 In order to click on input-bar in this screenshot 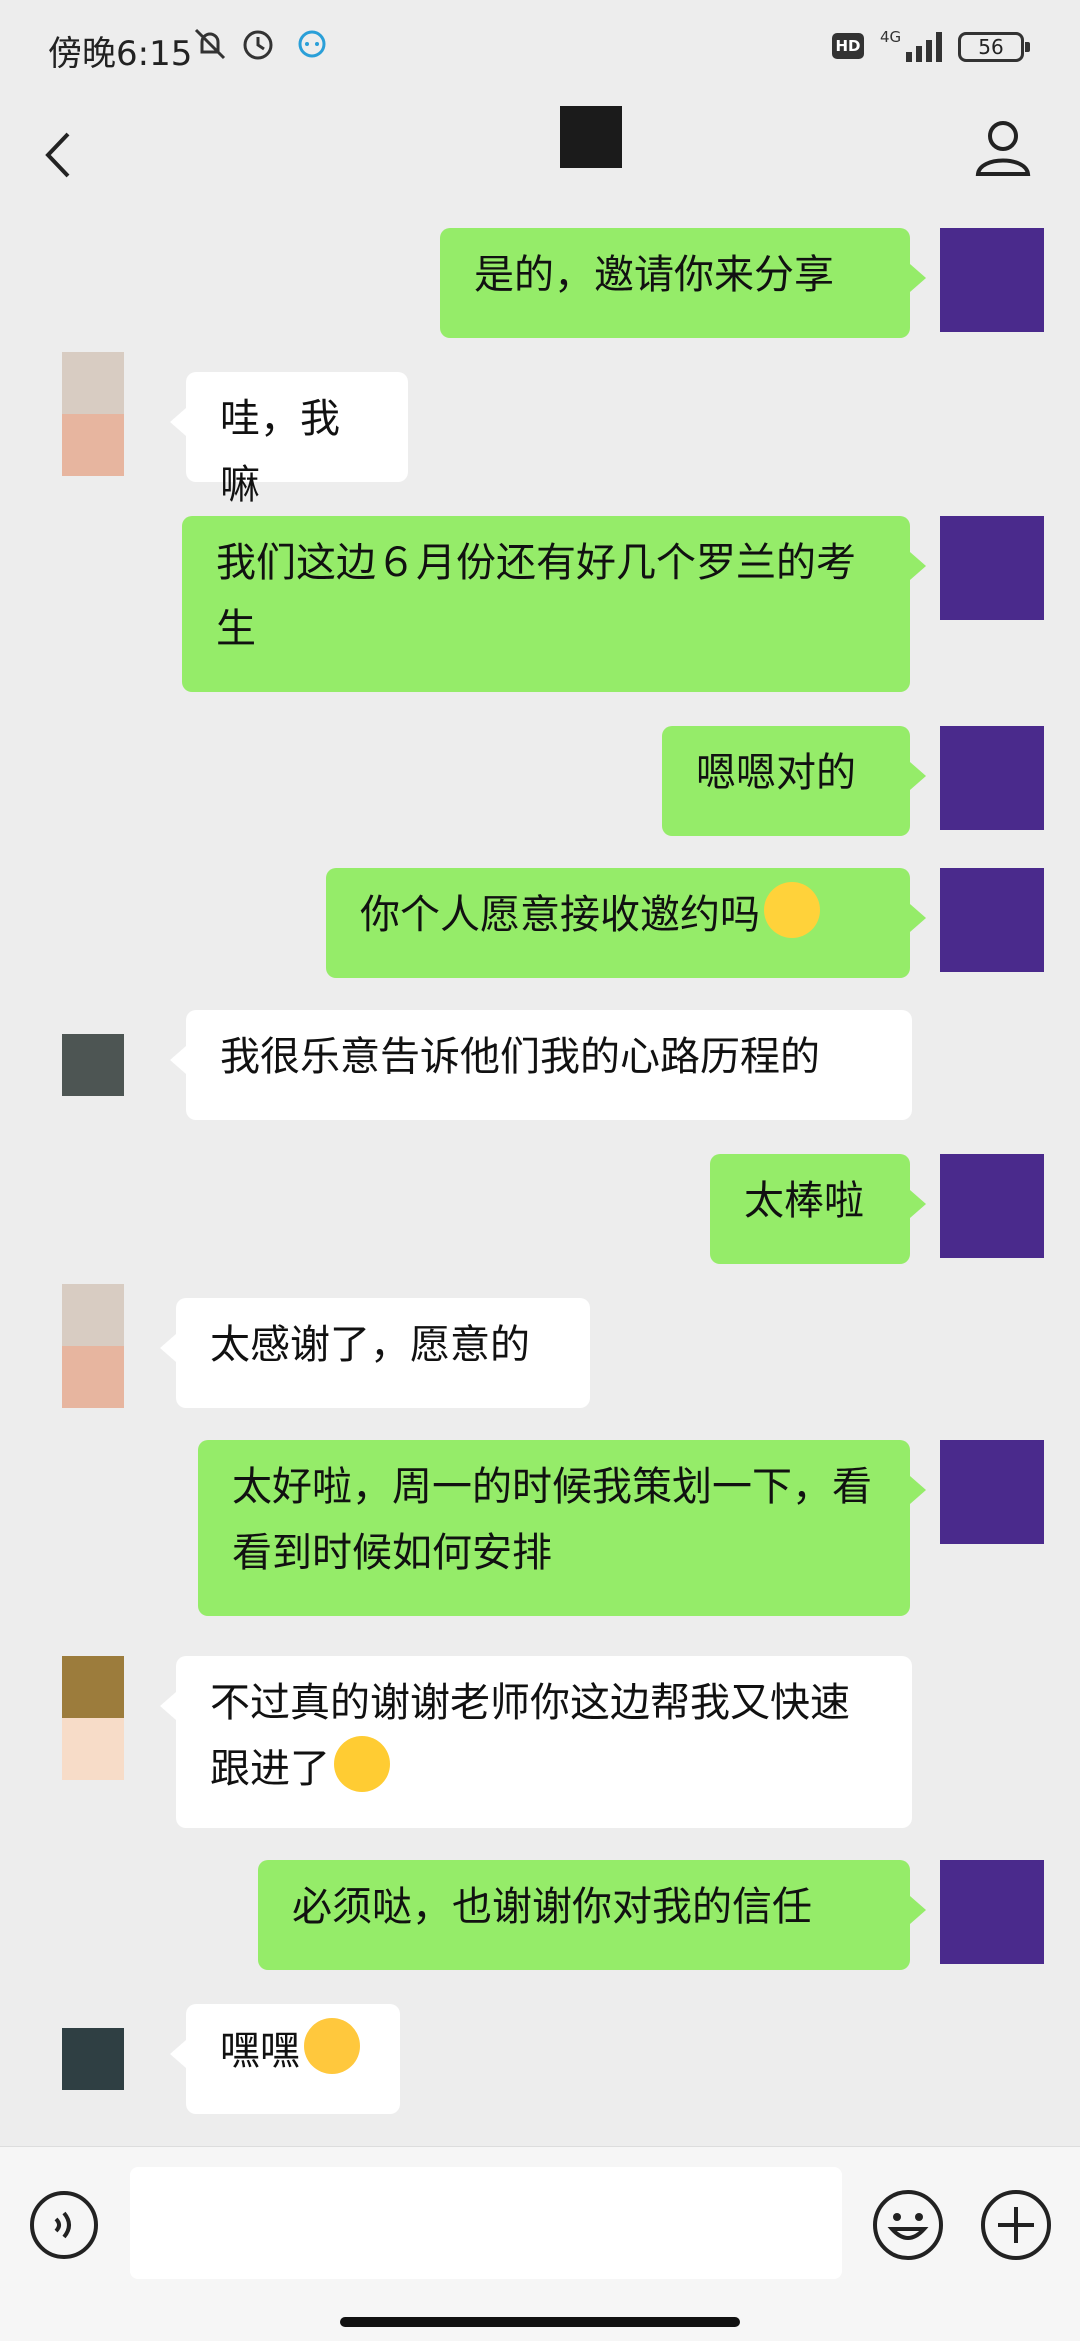, I will do `click(540, 2243)`.